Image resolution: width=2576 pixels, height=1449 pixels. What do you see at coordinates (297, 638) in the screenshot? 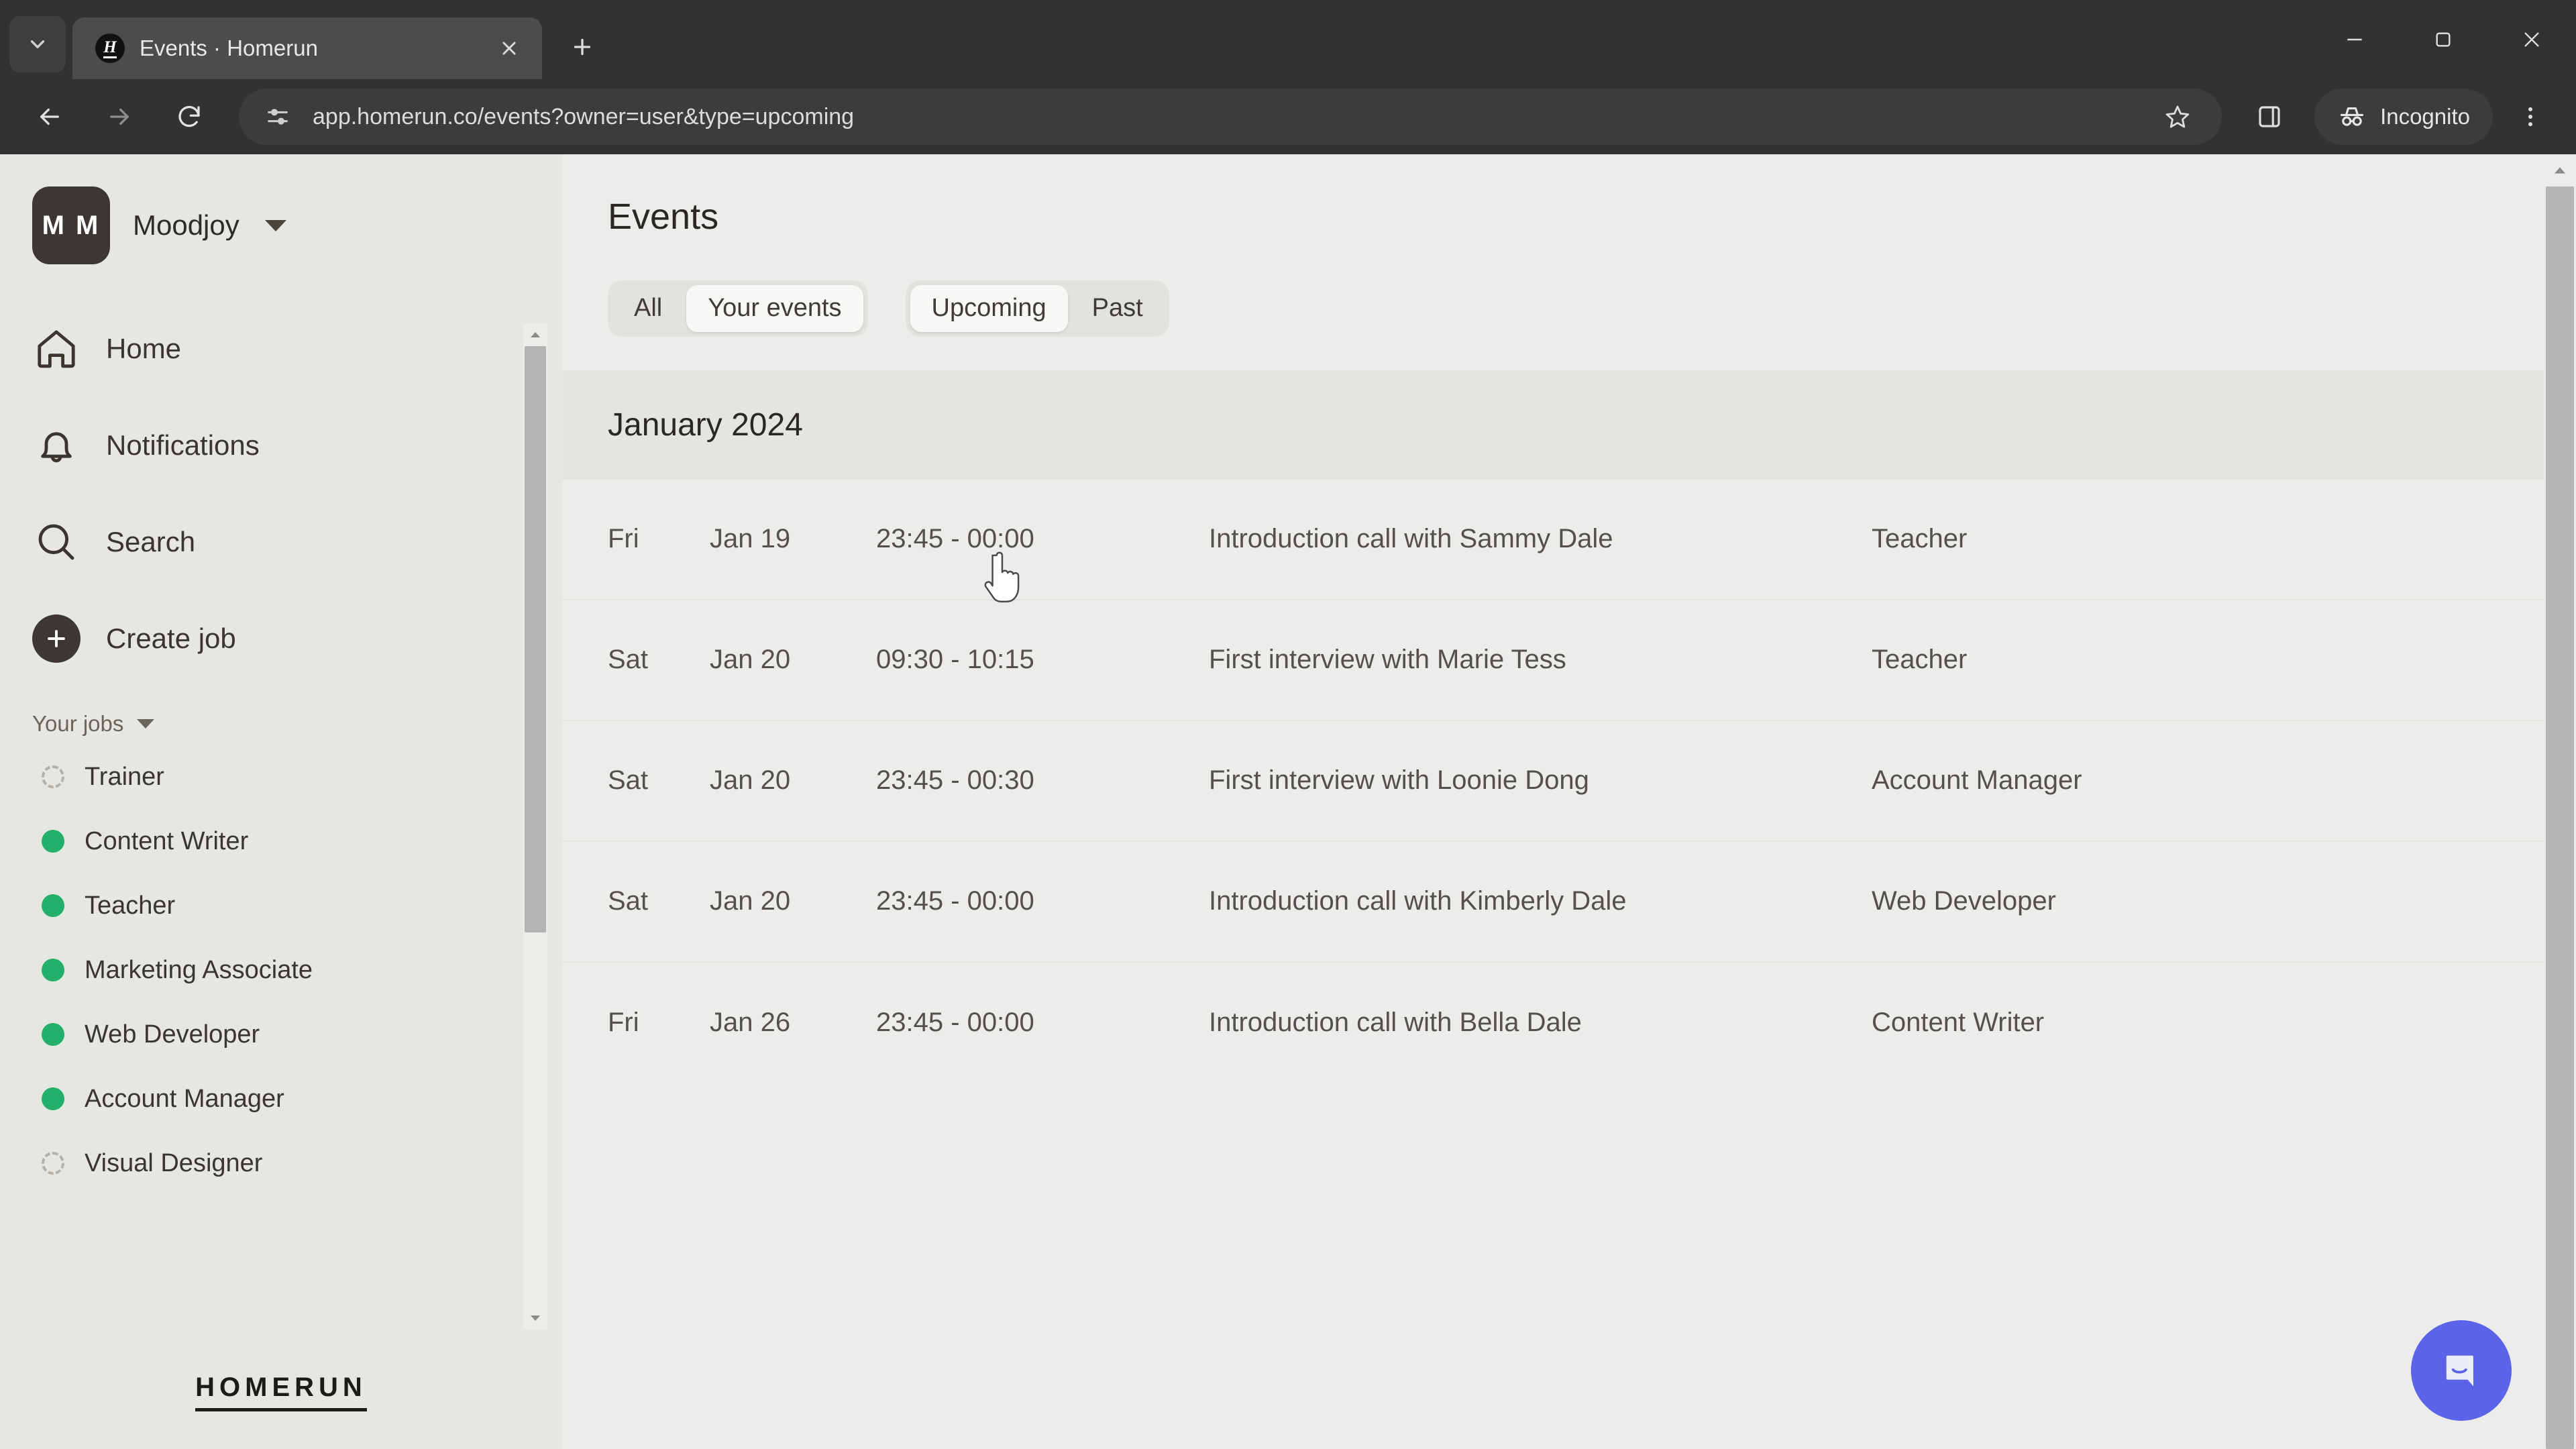
I see `sidebar-item-create-job: Create job` at bounding box center [297, 638].